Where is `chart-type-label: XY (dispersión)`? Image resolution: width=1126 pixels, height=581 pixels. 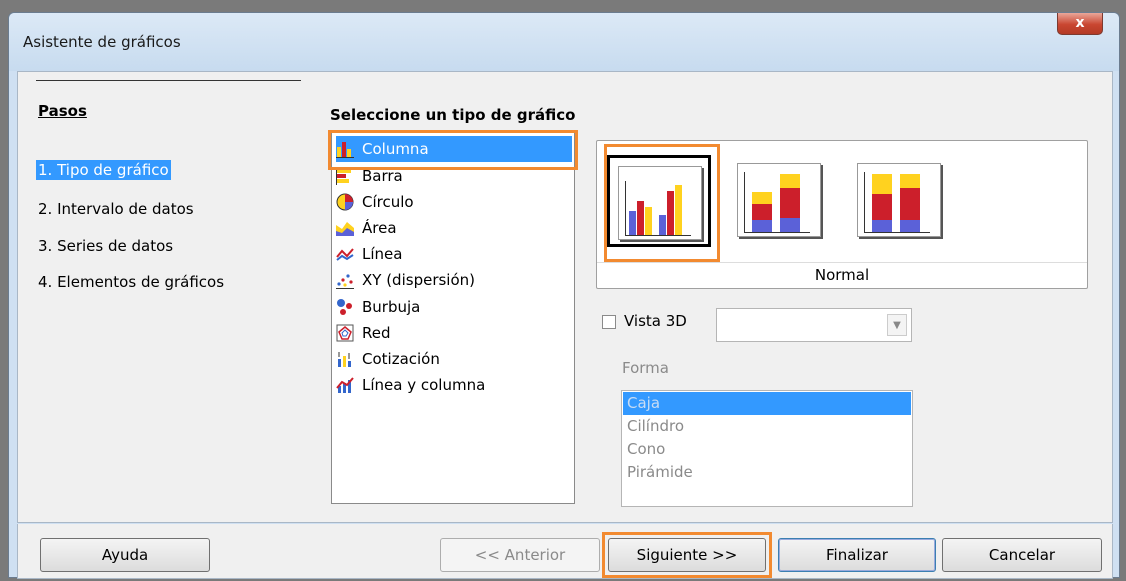
chart-type-label: XY (dispersión) is located at coordinates (418, 280).